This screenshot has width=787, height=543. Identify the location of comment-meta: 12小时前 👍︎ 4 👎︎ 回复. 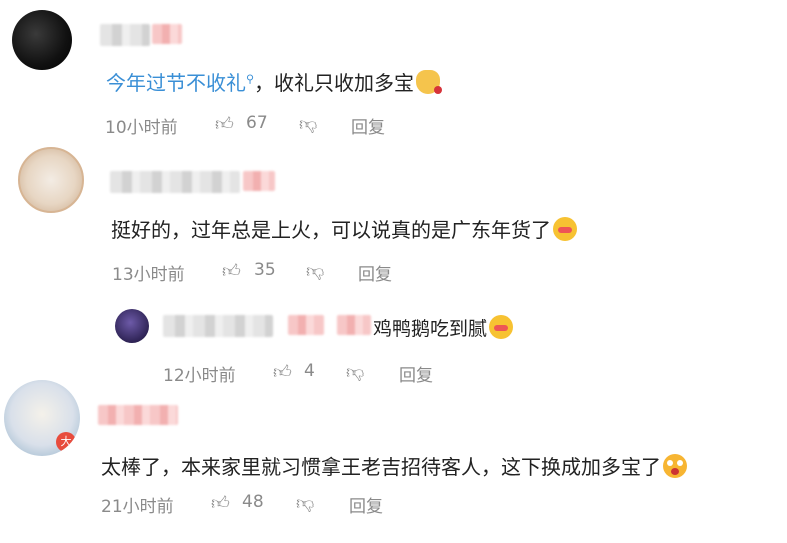
(363, 373).